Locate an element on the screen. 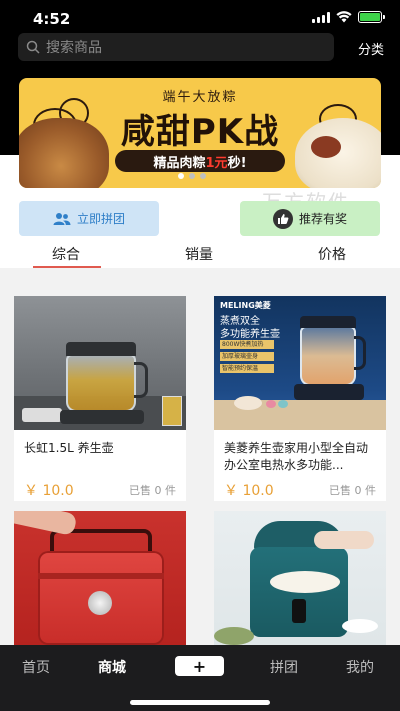  tab-home: 首页 is located at coordinates (36, 667).